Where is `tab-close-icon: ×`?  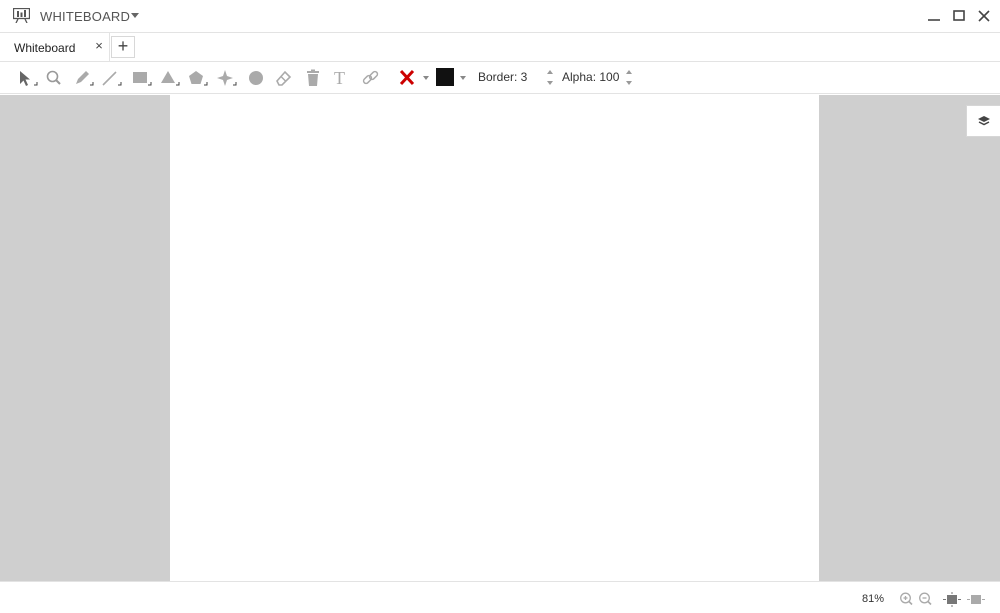
tab-close-icon: × is located at coordinates (99, 46).